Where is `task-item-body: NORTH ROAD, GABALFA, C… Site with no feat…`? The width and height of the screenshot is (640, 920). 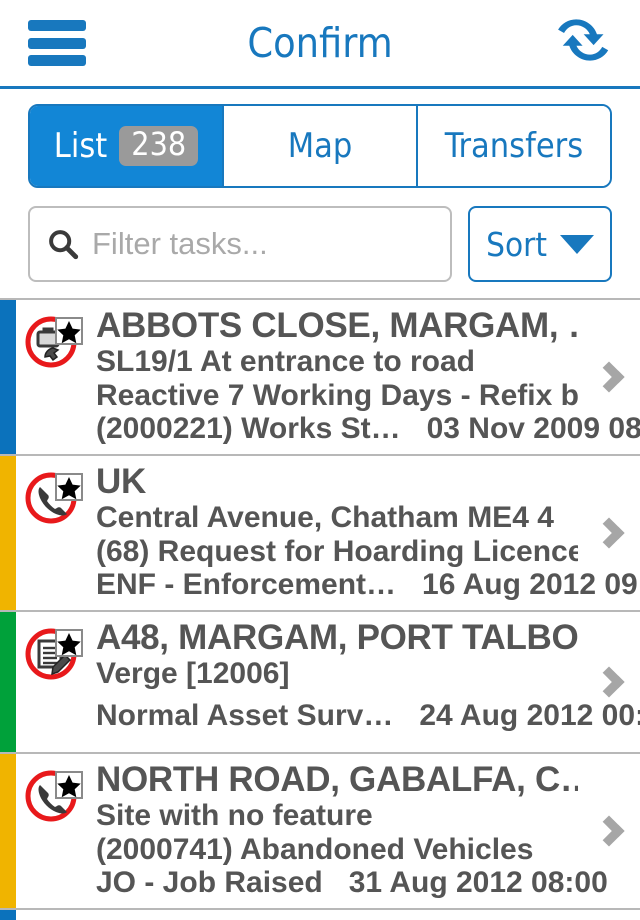
task-item-body: NORTH ROAD, GABALFA, C… Site with no feat… is located at coordinates (351, 831).